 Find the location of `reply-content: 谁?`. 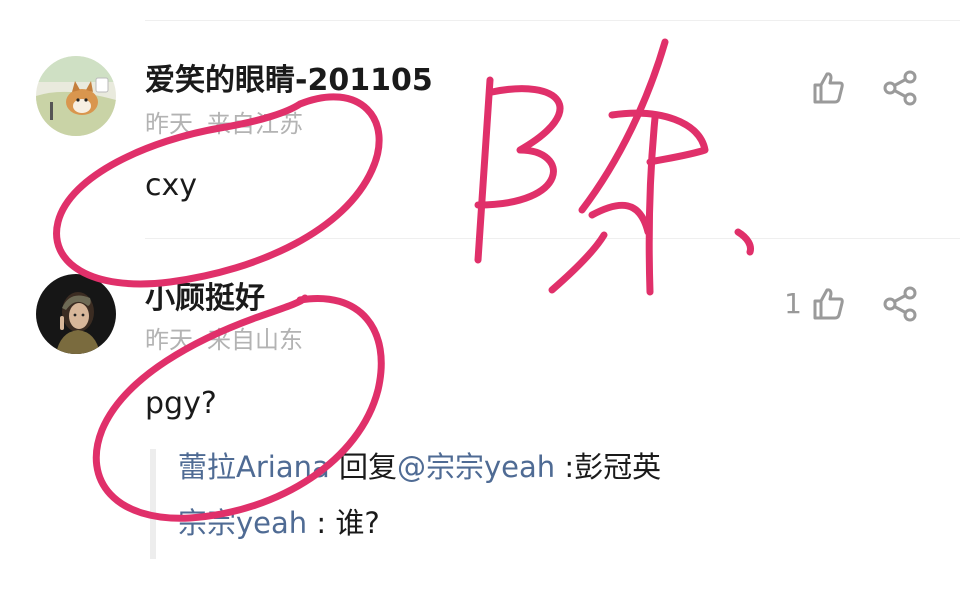

reply-content: 谁? is located at coordinates (357, 523).